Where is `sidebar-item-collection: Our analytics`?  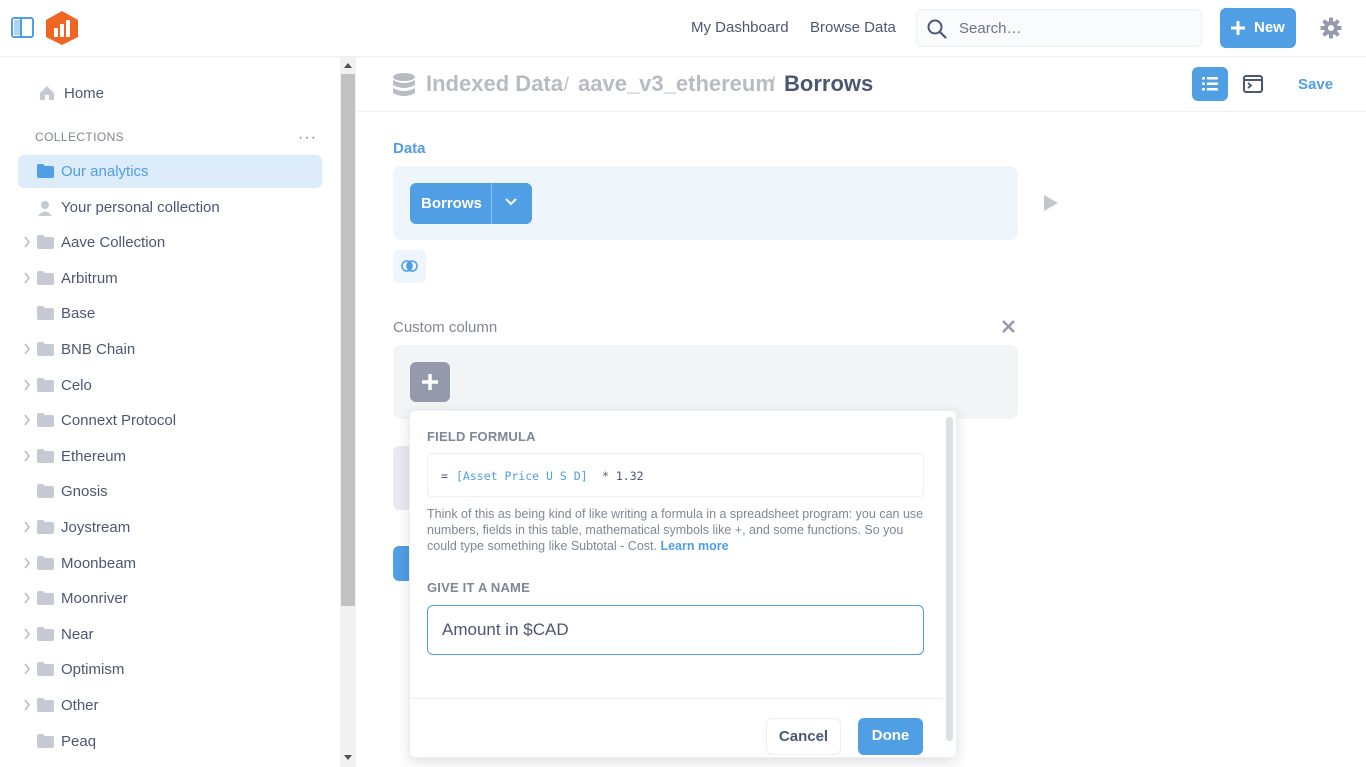 sidebar-item-collection: Our analytics is located at coordinates (170, 171).